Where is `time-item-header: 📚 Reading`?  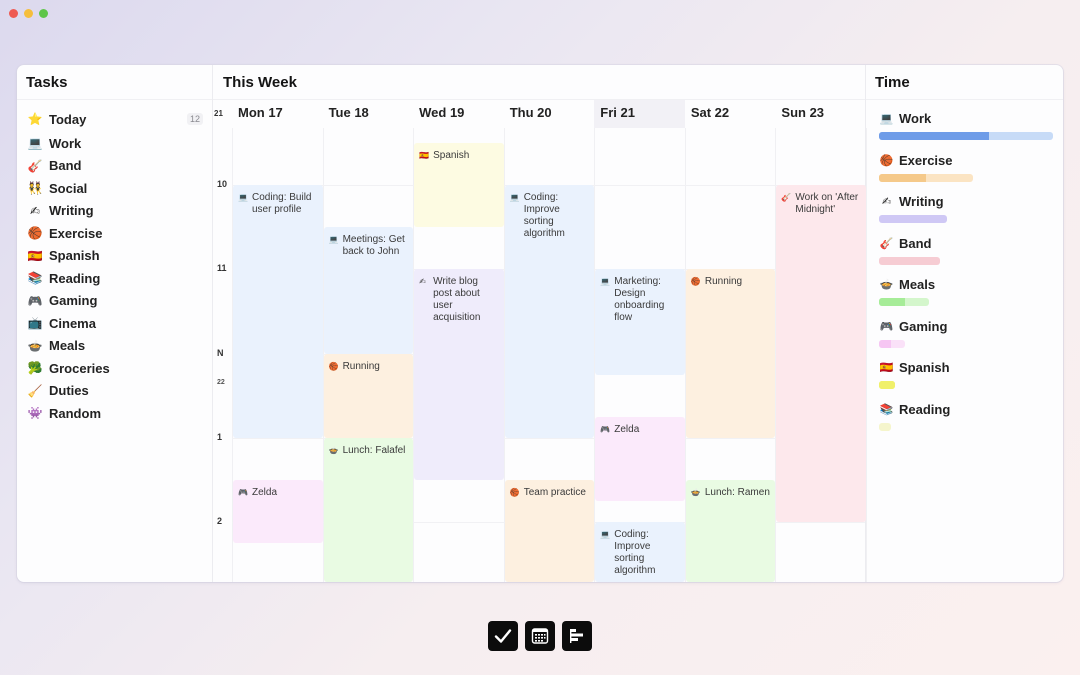 time-item-header: 📚 Reading is located at coordinates (971, 409).